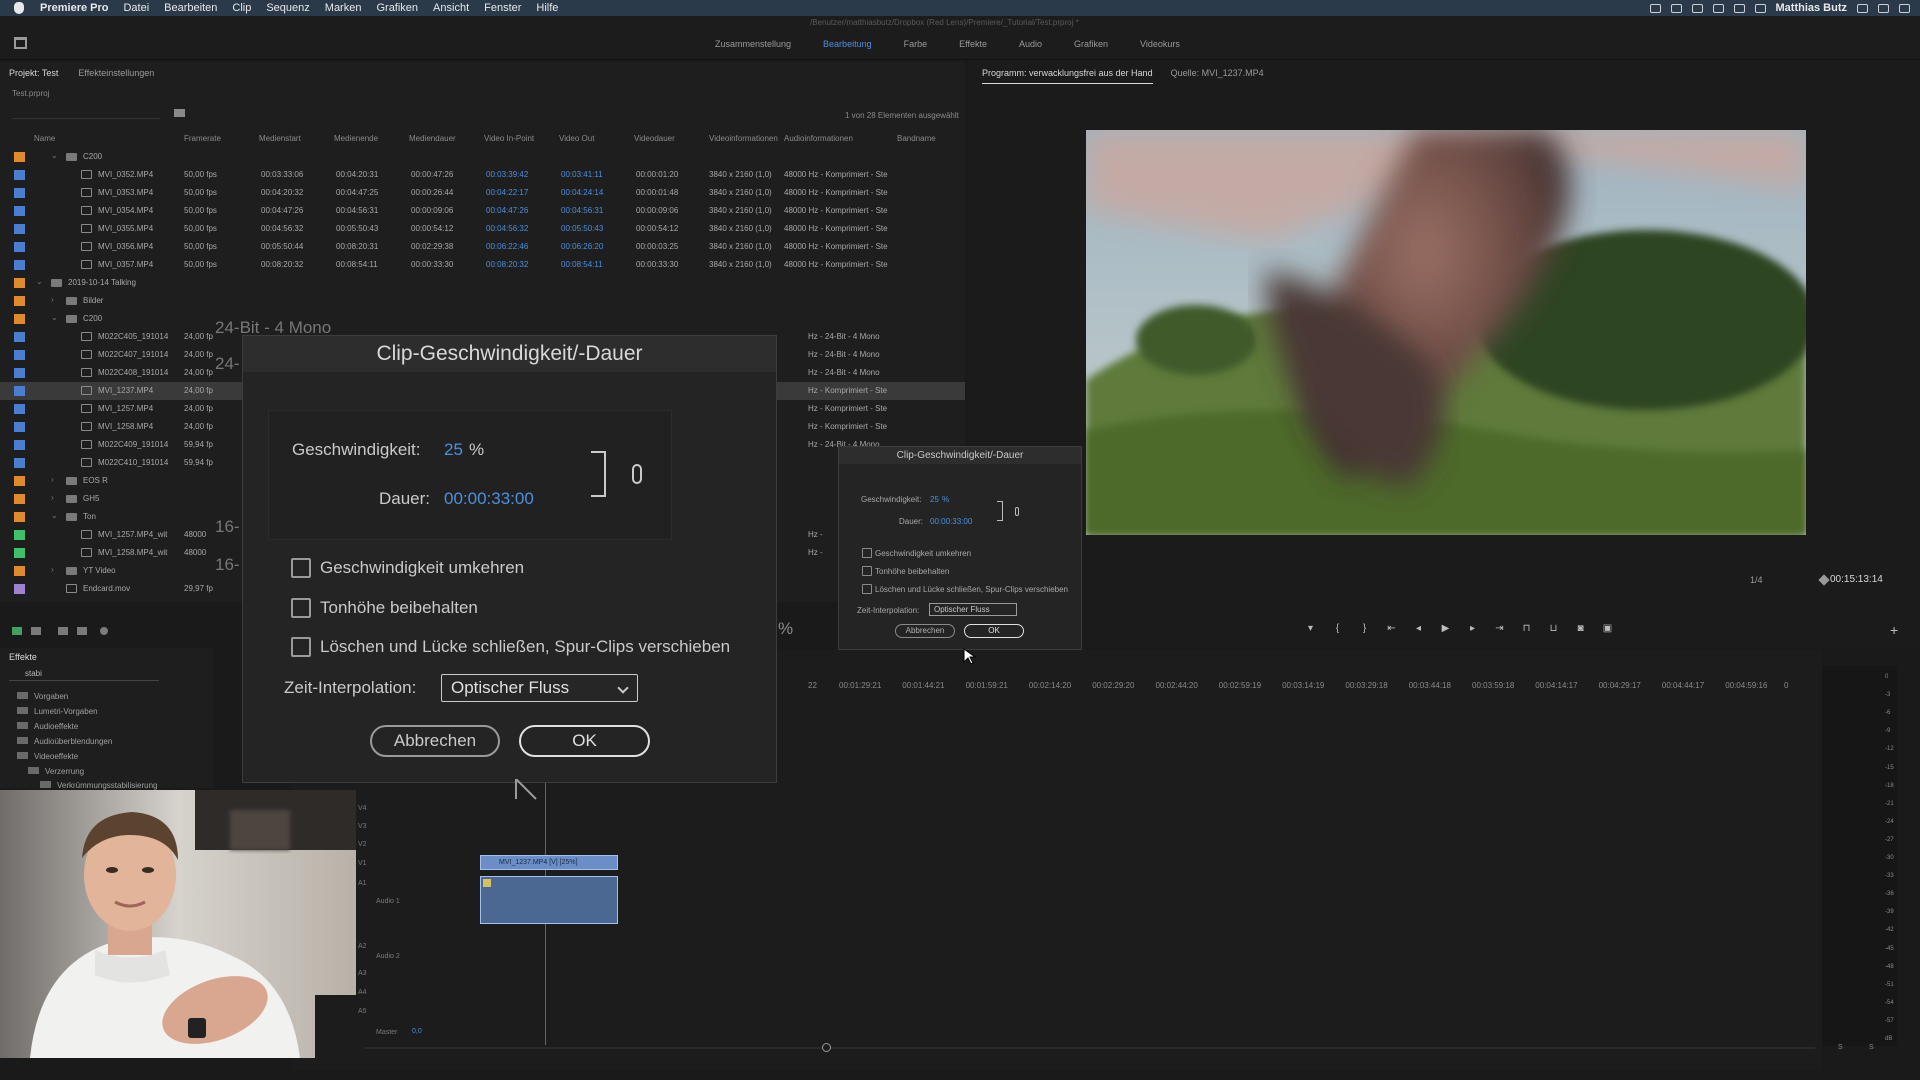  Describe the element at coordinates (1760, 8) in the screenshot. I see `wifi-icon` at that location.